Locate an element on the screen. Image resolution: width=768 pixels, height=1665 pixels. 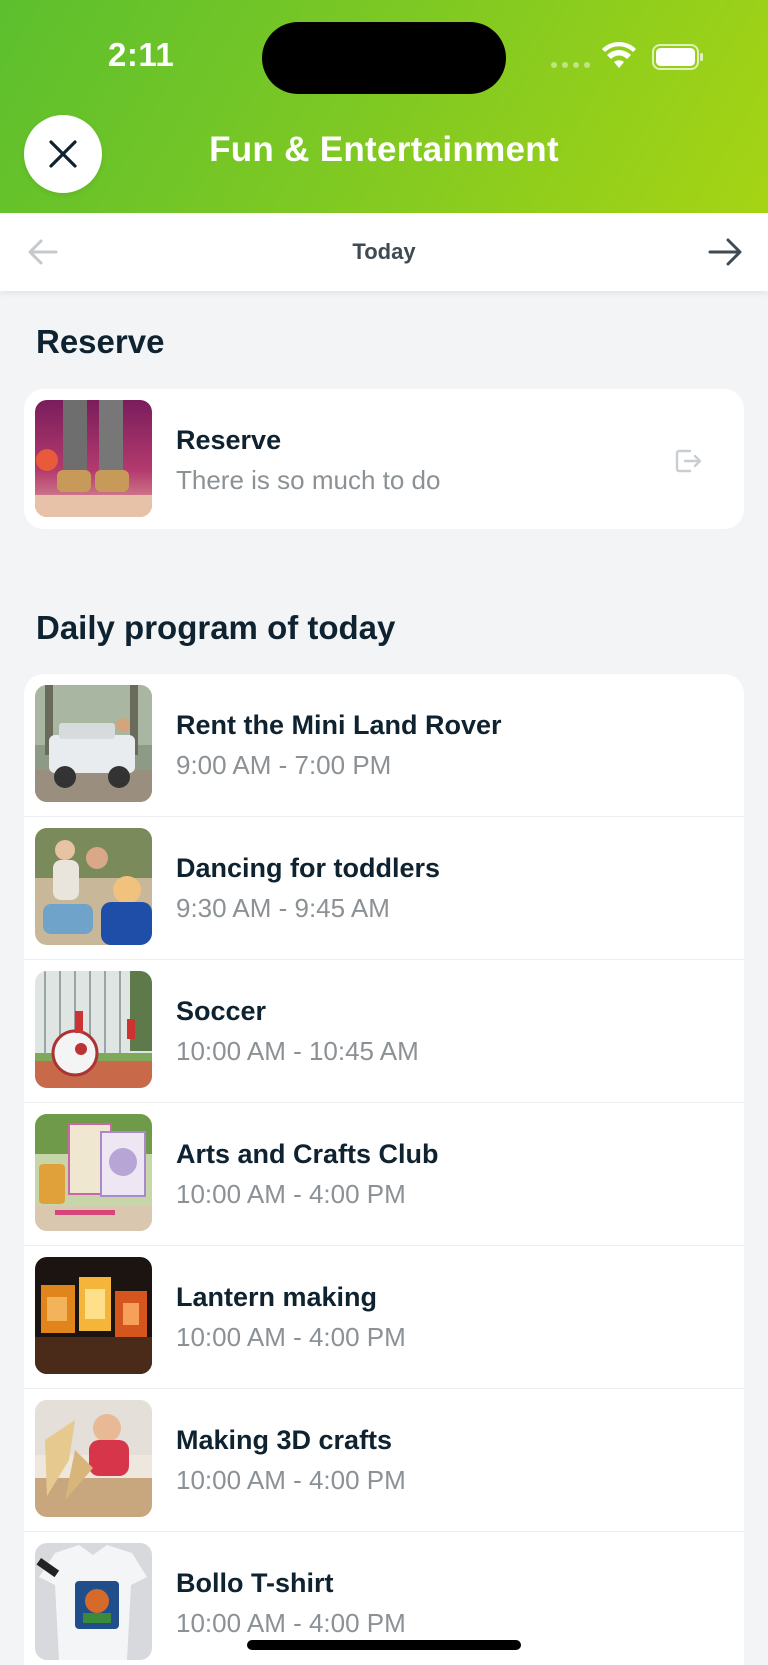
t-shirt-thumbnail is located at coordinates (93, 1601).